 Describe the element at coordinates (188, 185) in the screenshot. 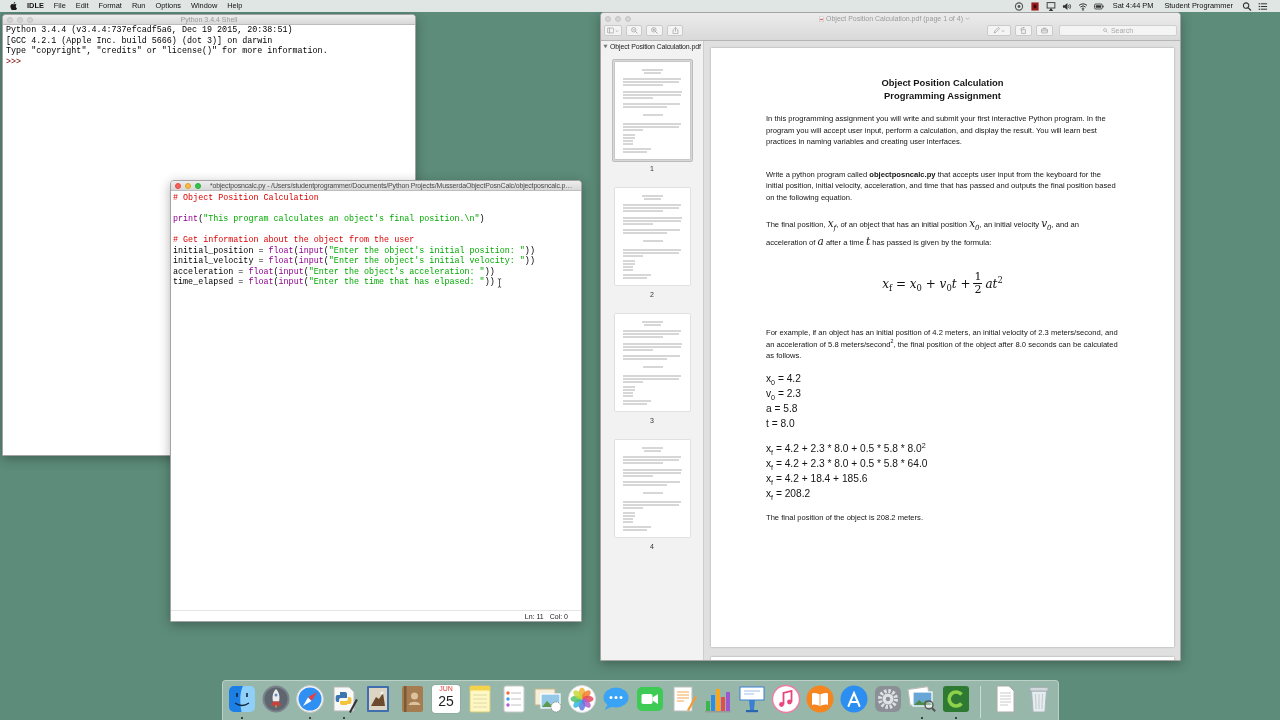

I see `minimize-button` at that location.